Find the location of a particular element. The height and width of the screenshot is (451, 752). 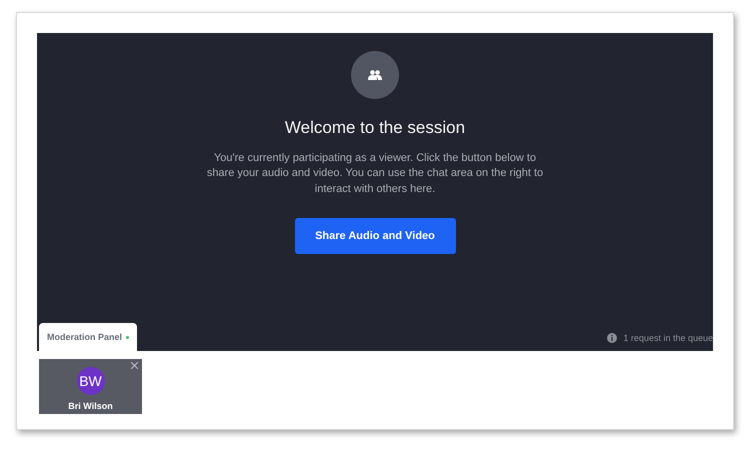

session-message: You're currently participating as a viewer. Click the button below to share your audio and video. You can use the chat area on the right to interact with others here. is located at coordinates (375, 174).